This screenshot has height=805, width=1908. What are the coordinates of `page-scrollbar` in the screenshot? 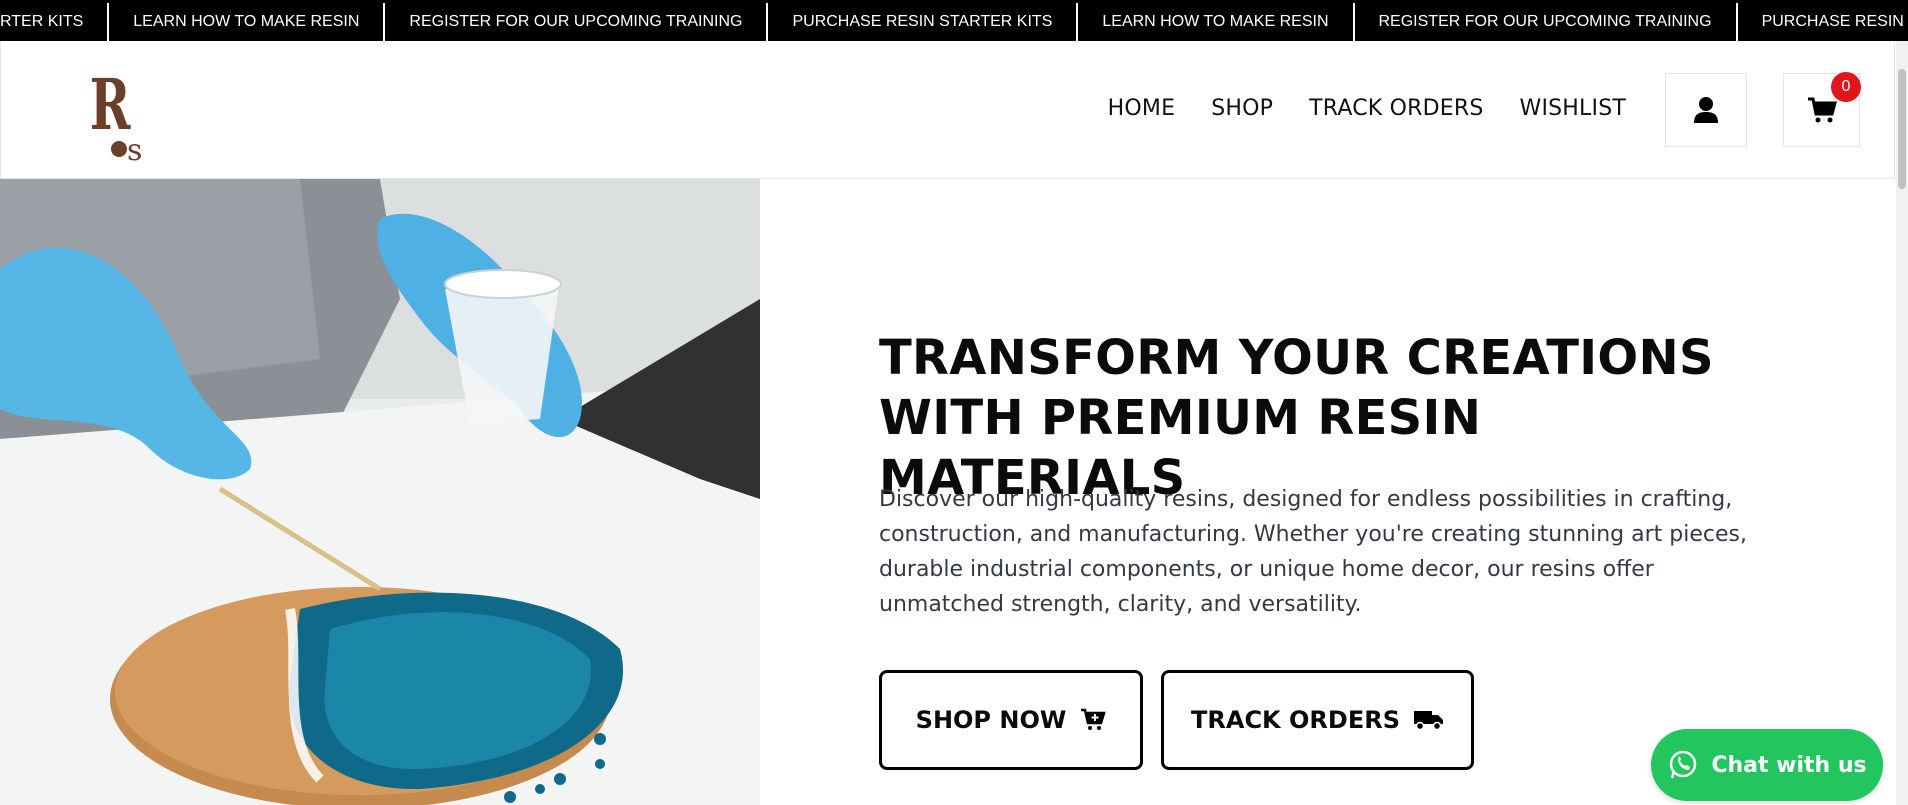 It's located at (1902, 423).